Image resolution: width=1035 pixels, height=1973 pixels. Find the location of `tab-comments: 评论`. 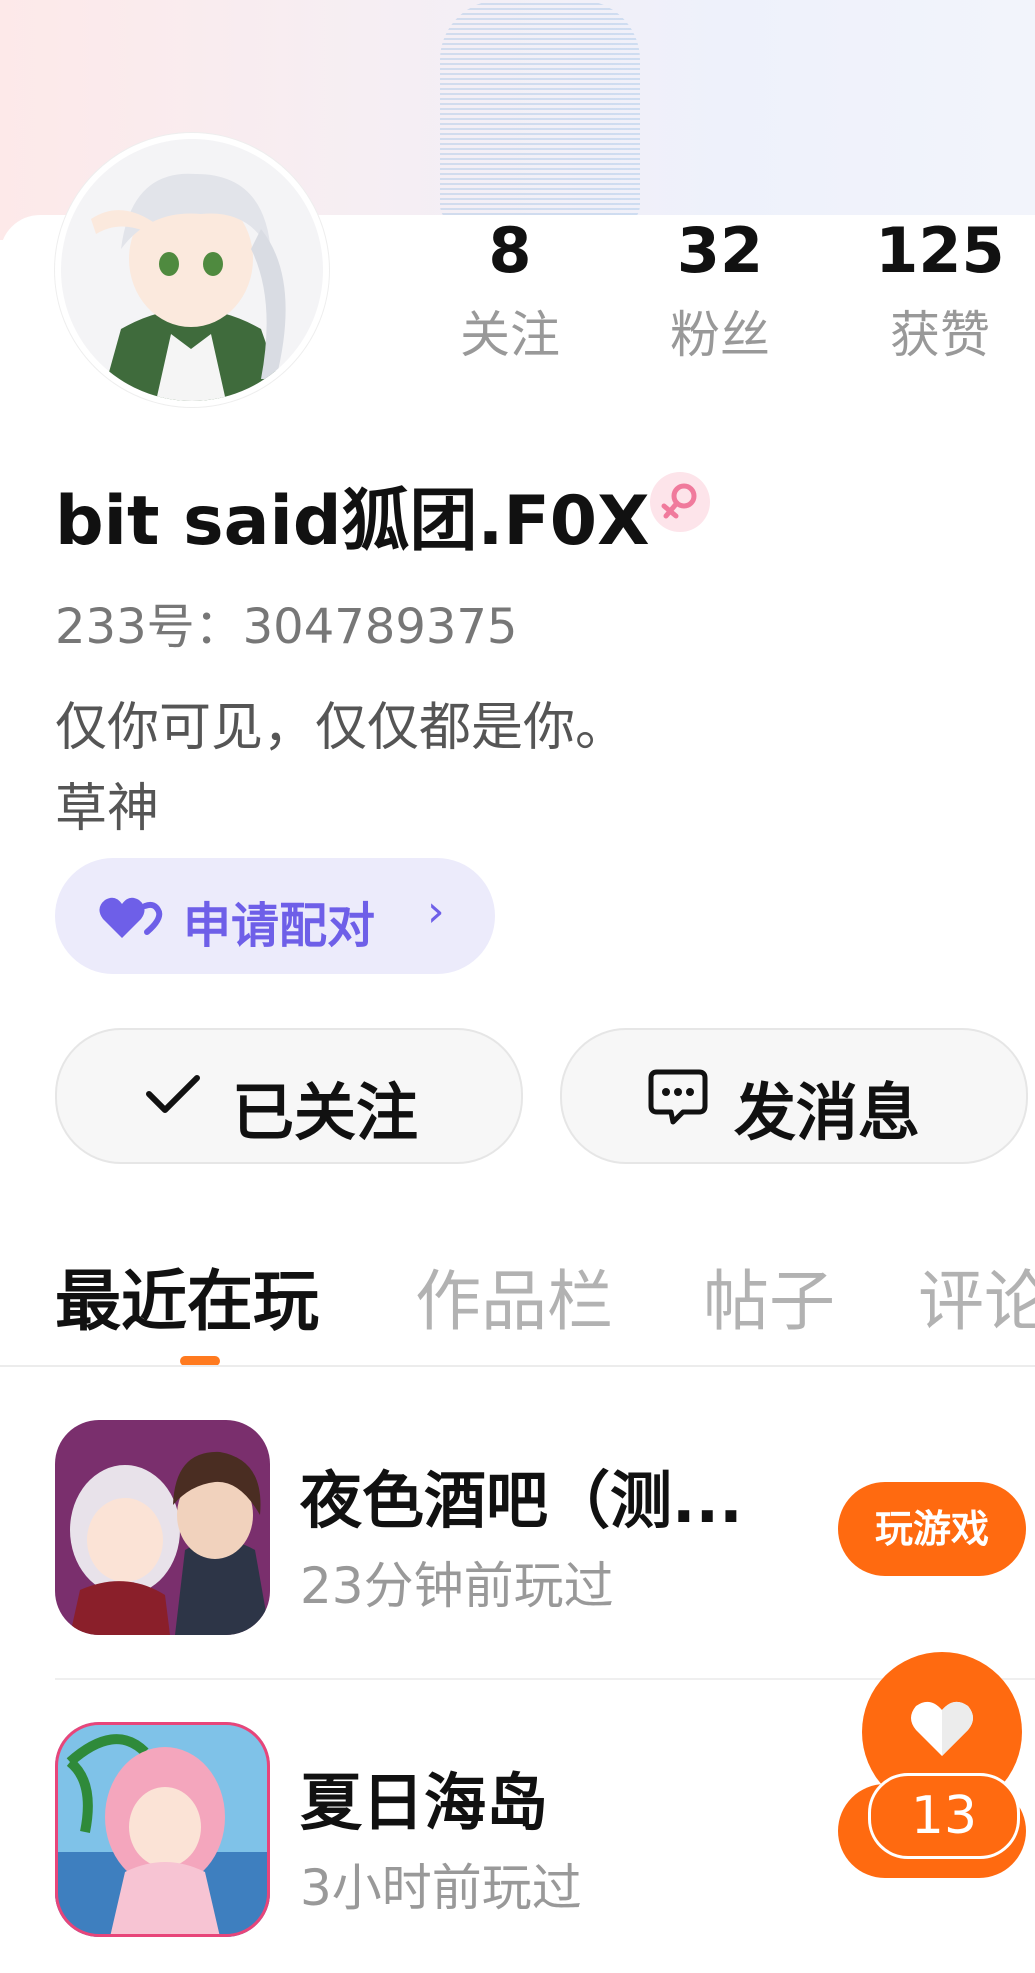

tab-comments: 评论 is located at coordinates (976, 1296).